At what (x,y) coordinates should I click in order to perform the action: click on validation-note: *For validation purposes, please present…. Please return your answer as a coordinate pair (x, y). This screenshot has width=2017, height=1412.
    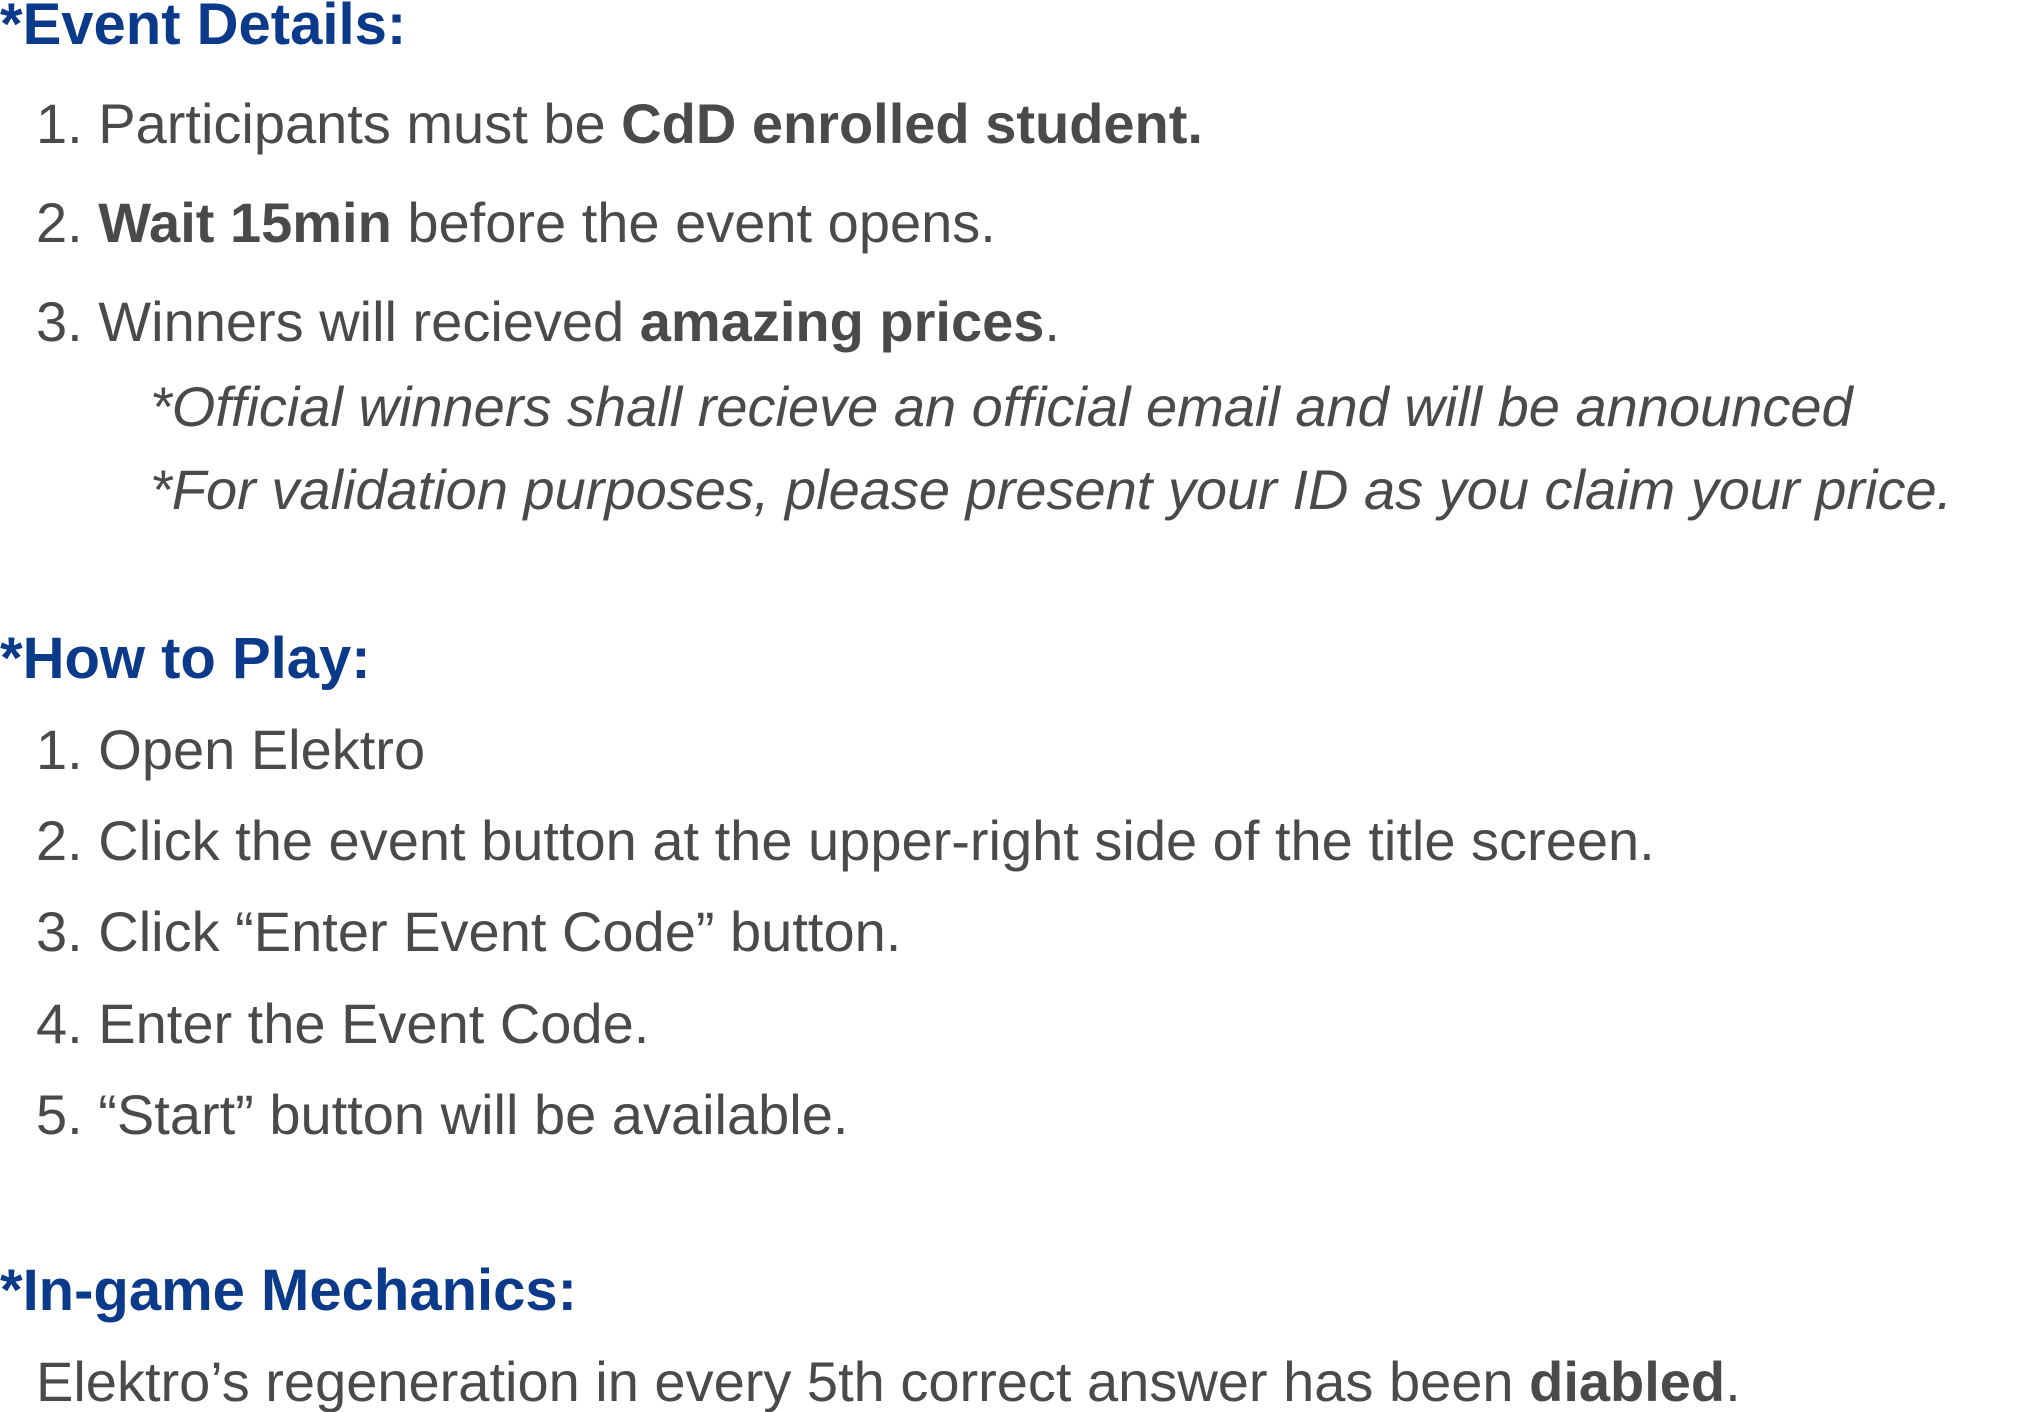
    Looking at the image, I should click on (1051, 489).